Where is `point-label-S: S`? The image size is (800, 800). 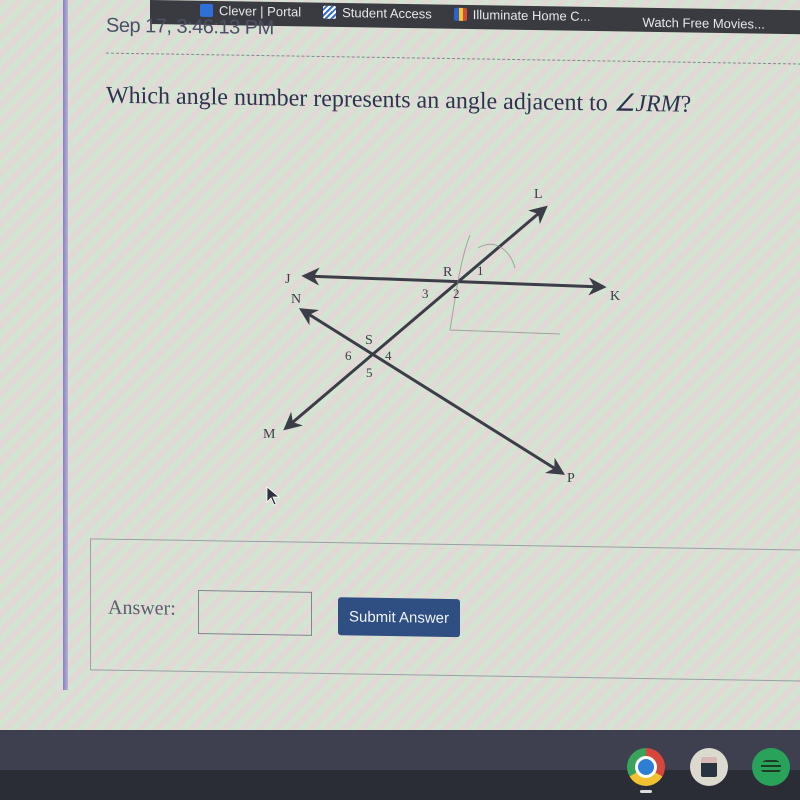 point-label-S: S is located at coordinates (369, 340).